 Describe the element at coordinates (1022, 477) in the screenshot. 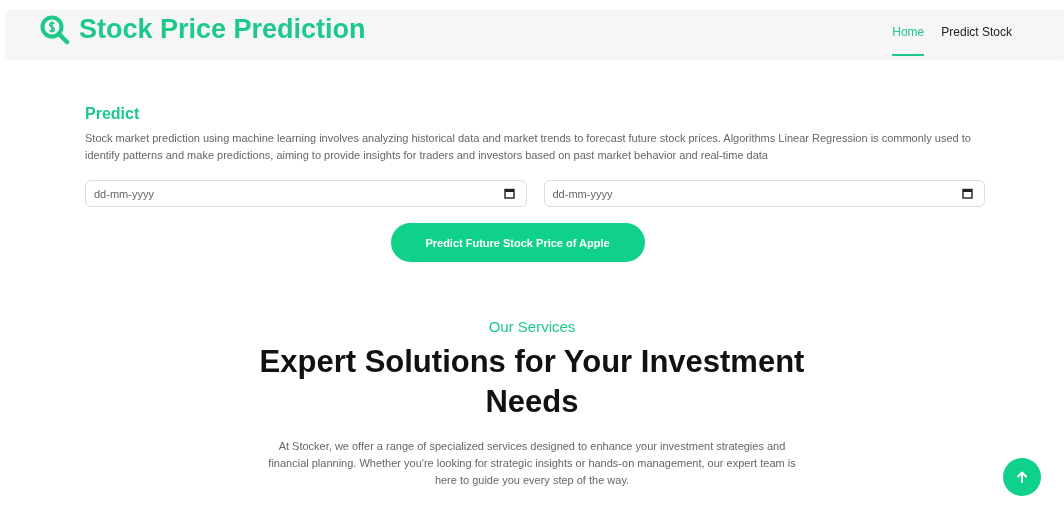

I see `arrow-up-icon` at that location.